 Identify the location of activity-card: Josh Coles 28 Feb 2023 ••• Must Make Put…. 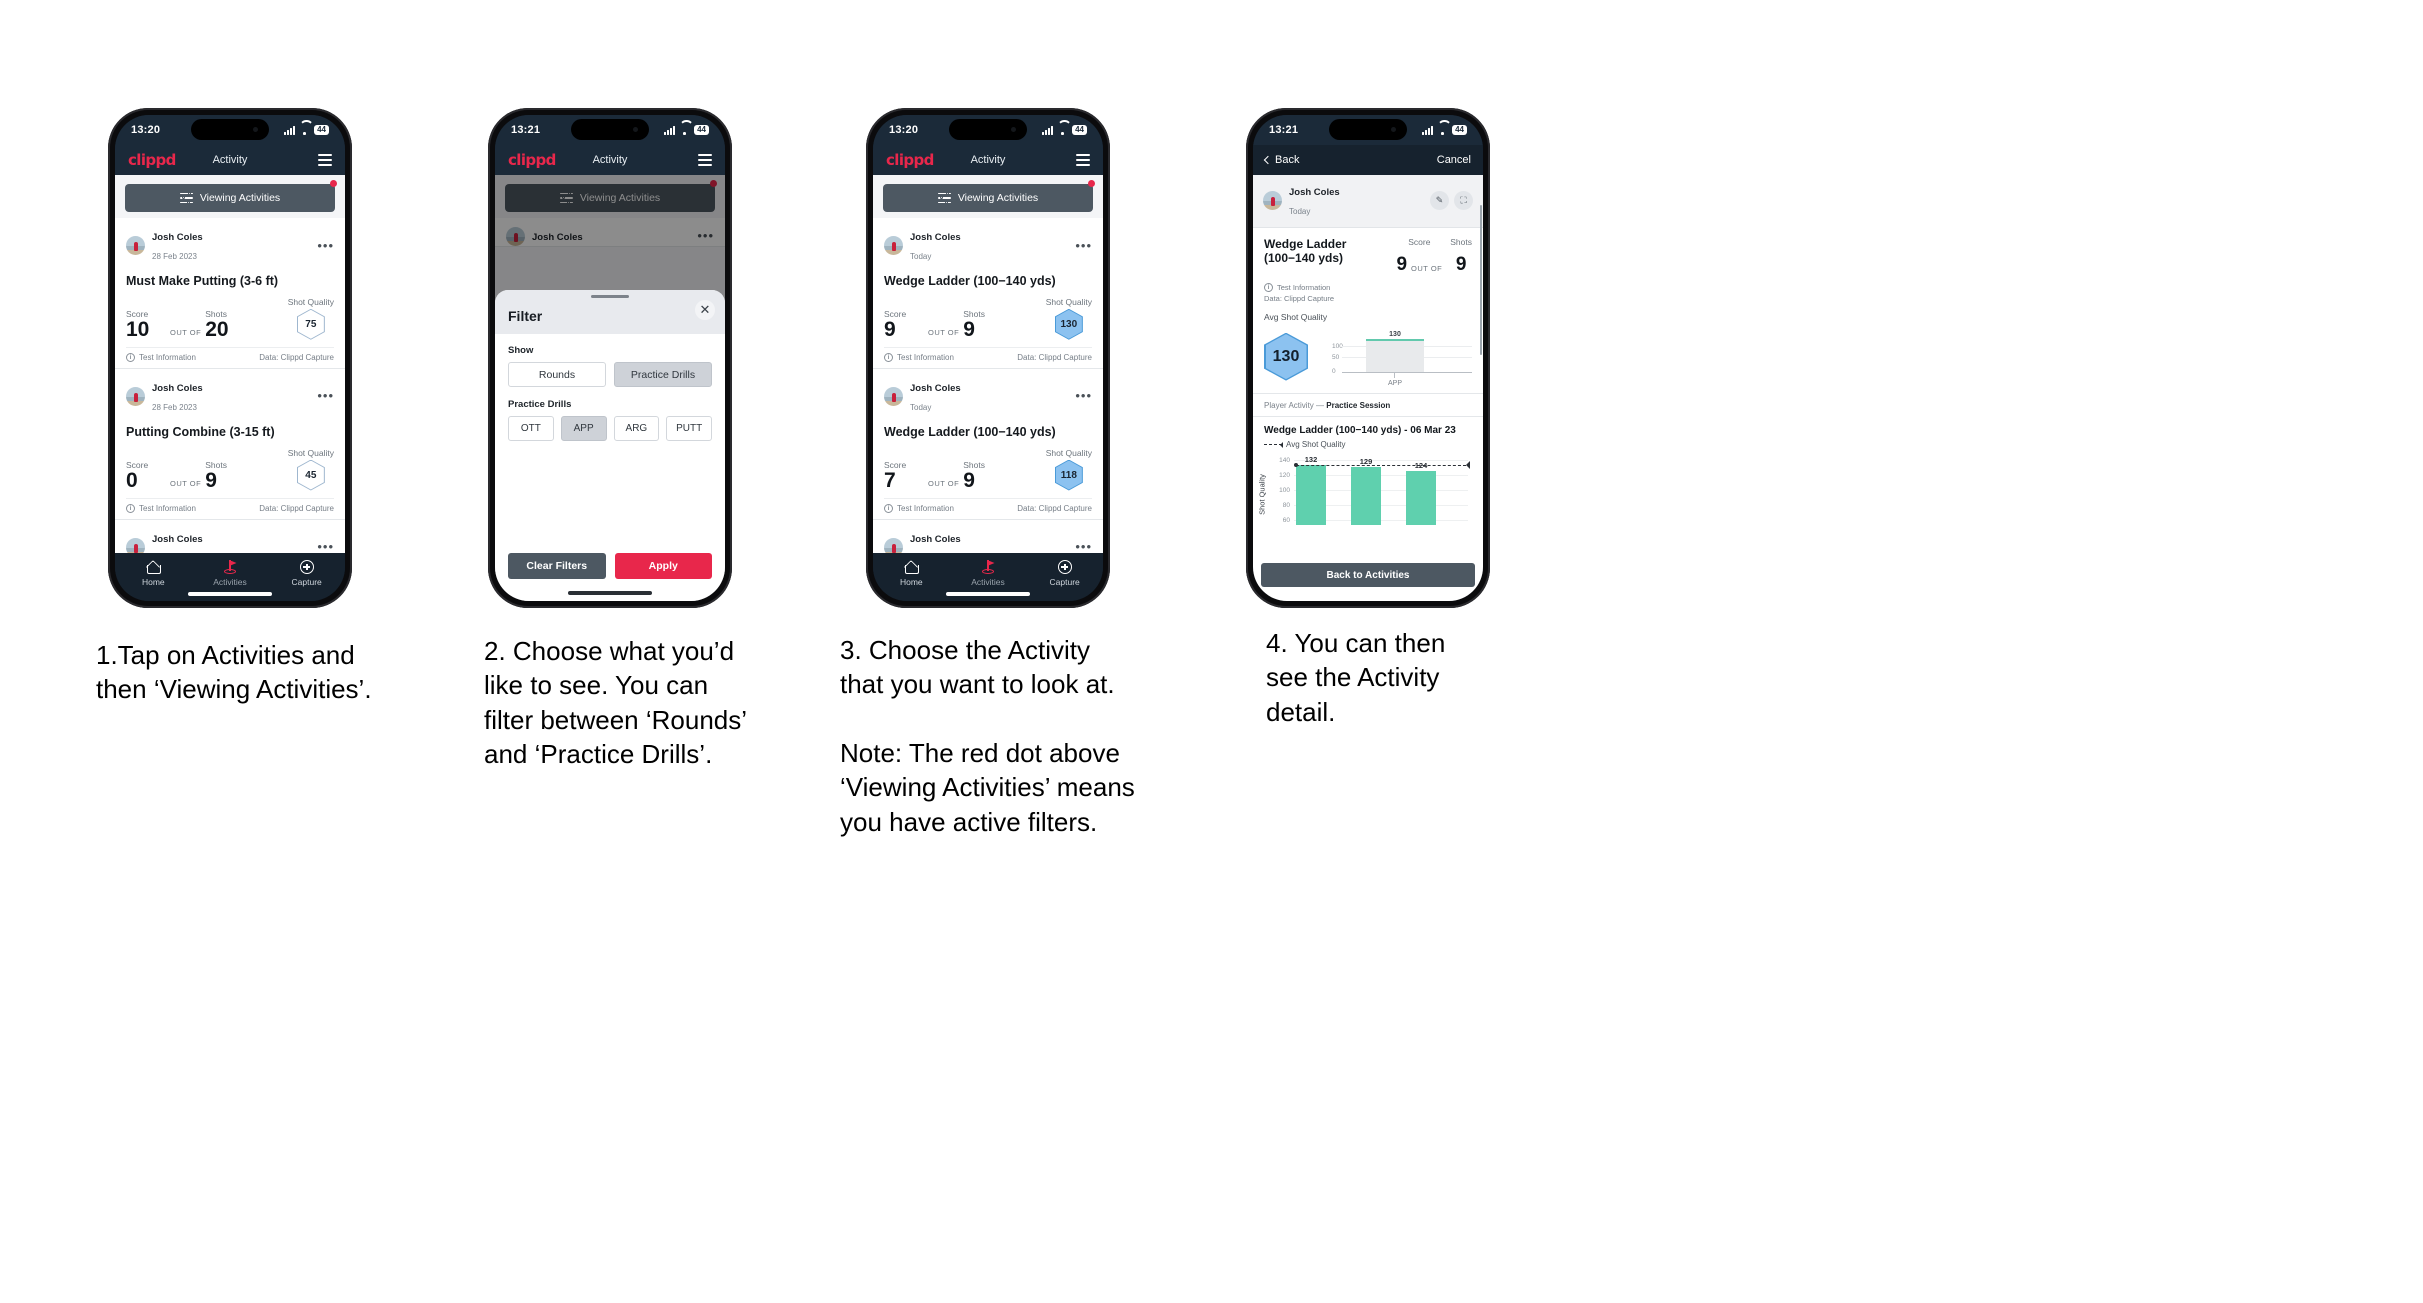
(230, 293).